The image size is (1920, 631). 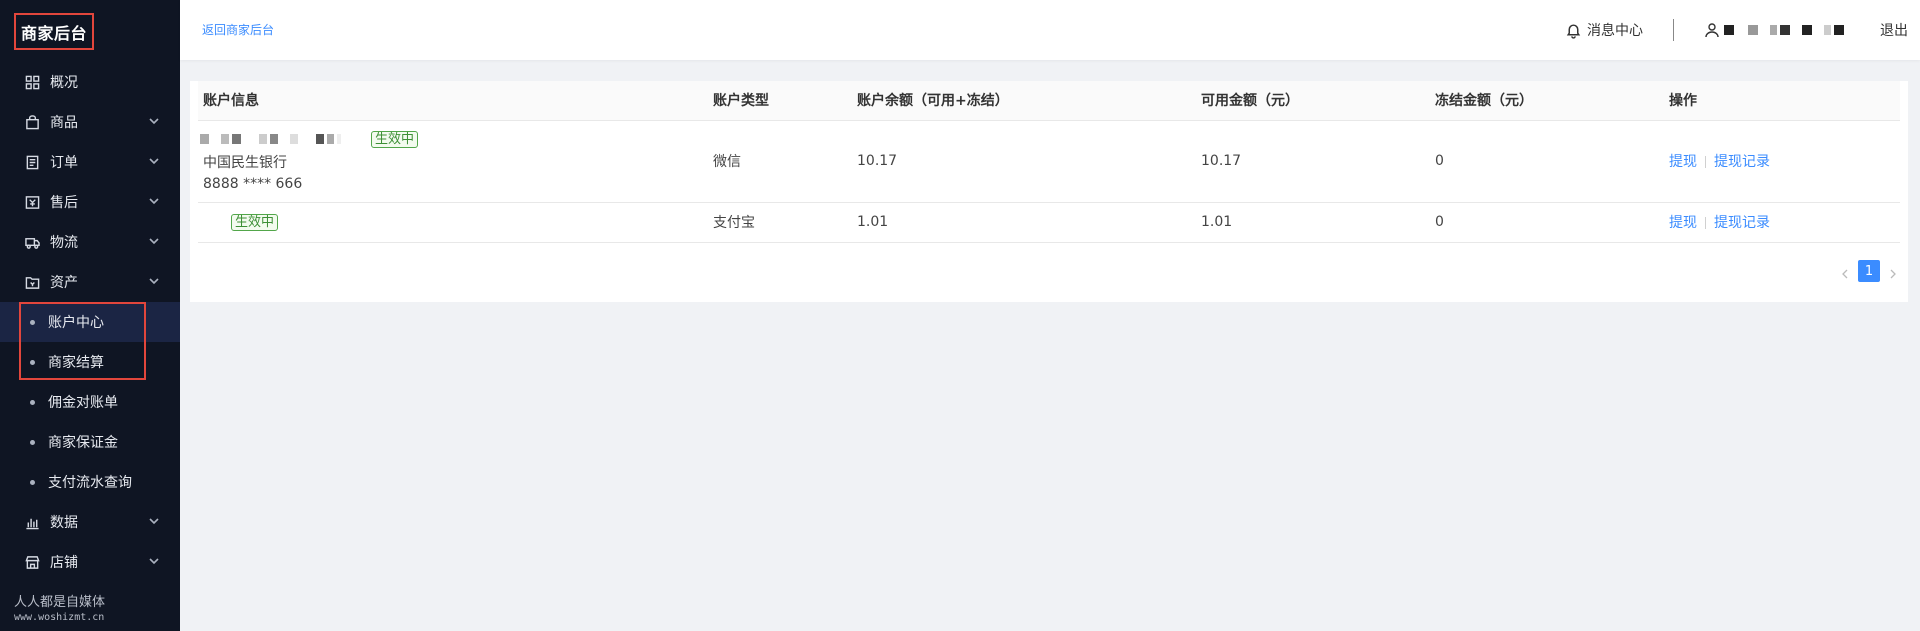 What do you see at coordinates (1573, 31) in the screenshot?
I see `bell-icon` at bounding box center [1573, 31].